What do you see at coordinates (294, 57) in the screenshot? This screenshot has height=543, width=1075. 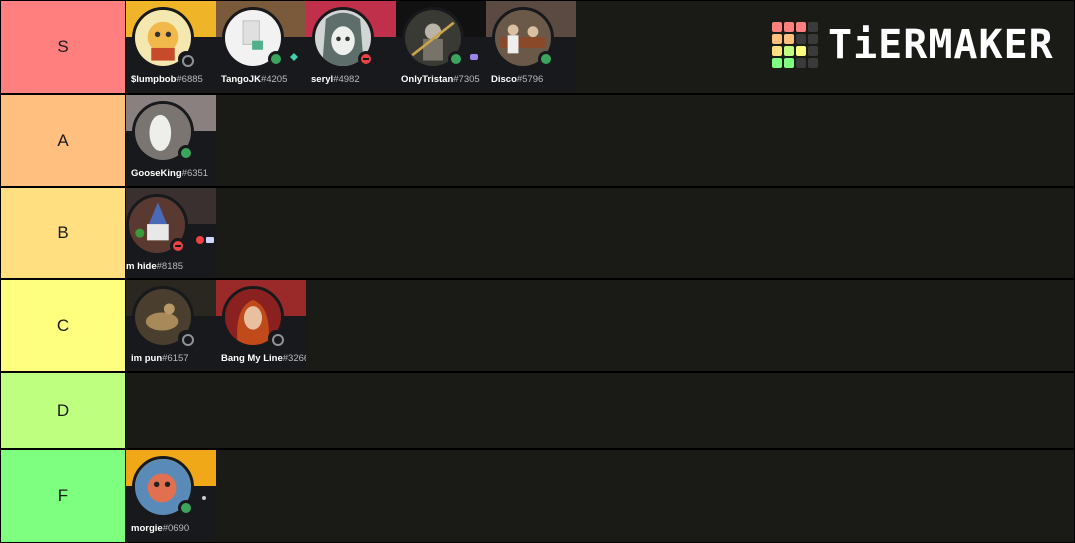 I see `nitro-badge-icon` at bounding box center [294, 57].